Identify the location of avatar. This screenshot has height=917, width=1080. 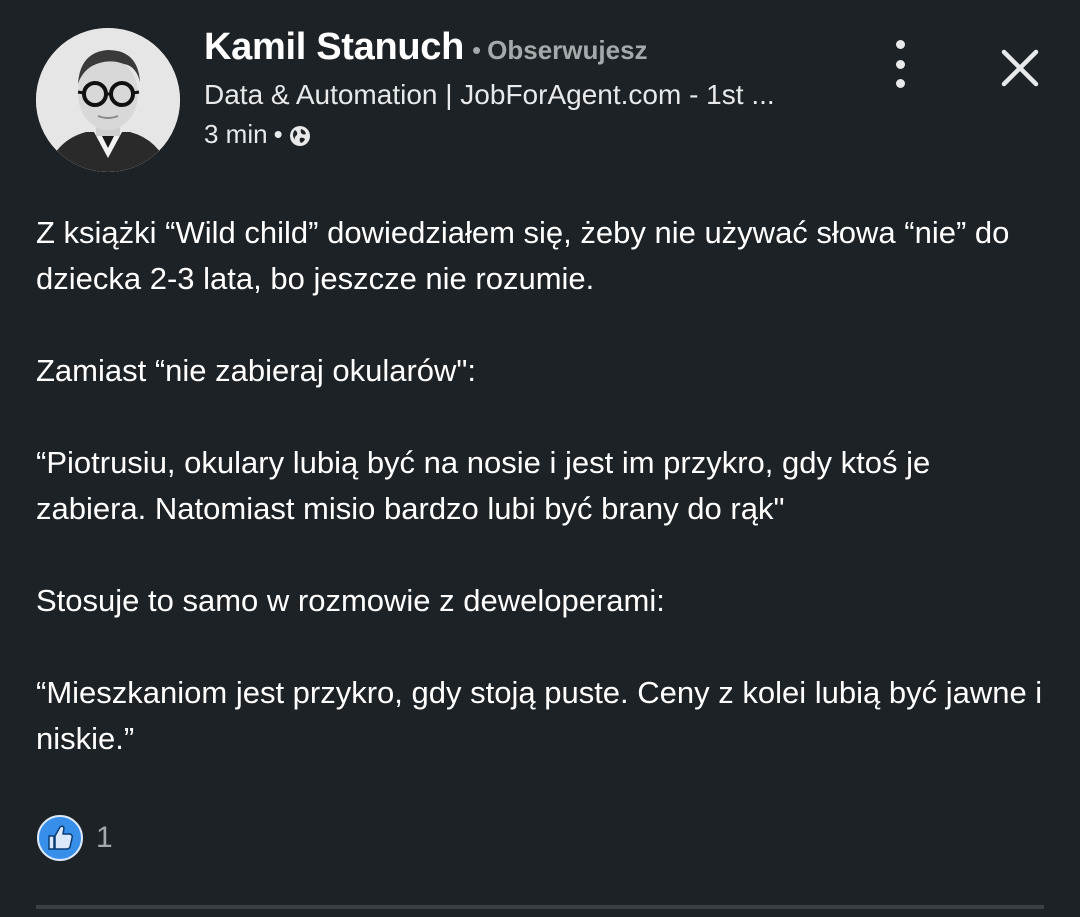
(108, 100).